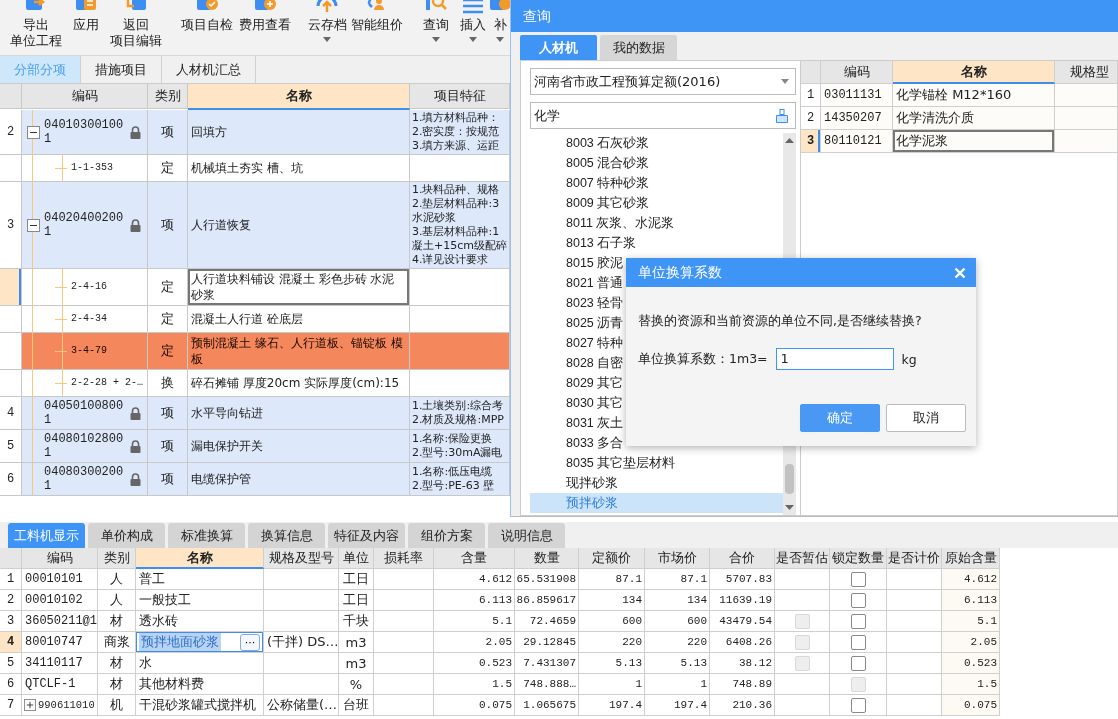  Describe the element at coordinates (200, 642) in the screenshot. I see `name-input-field: 预拌地面砂浆 ···` at that location.